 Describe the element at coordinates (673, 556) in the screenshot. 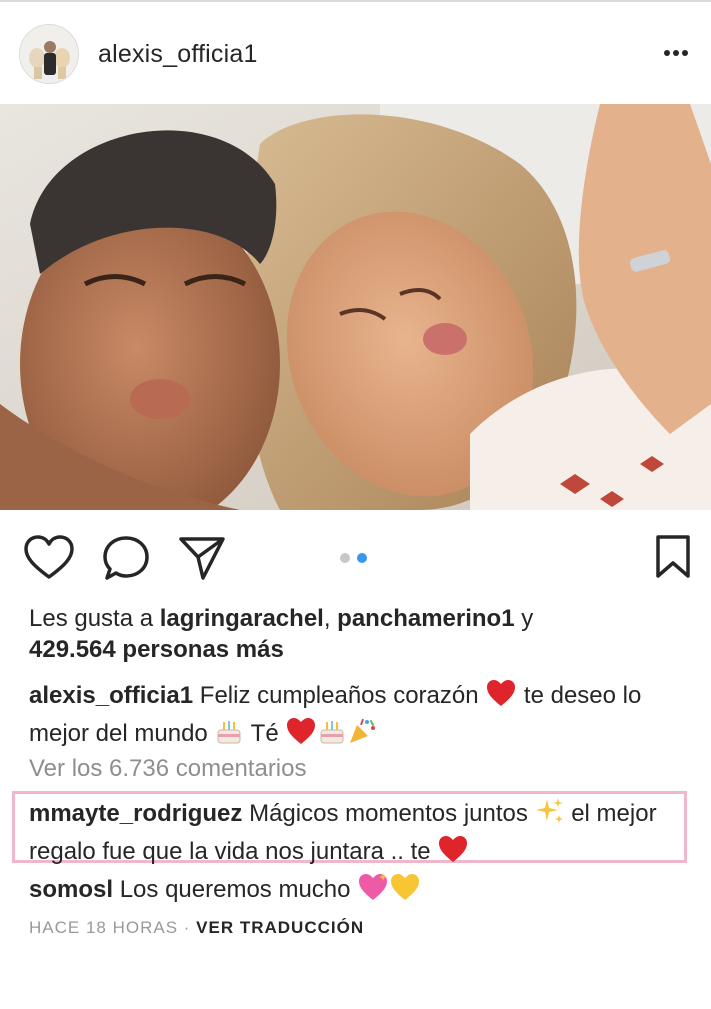

I see `bookmark-icon` at that location.